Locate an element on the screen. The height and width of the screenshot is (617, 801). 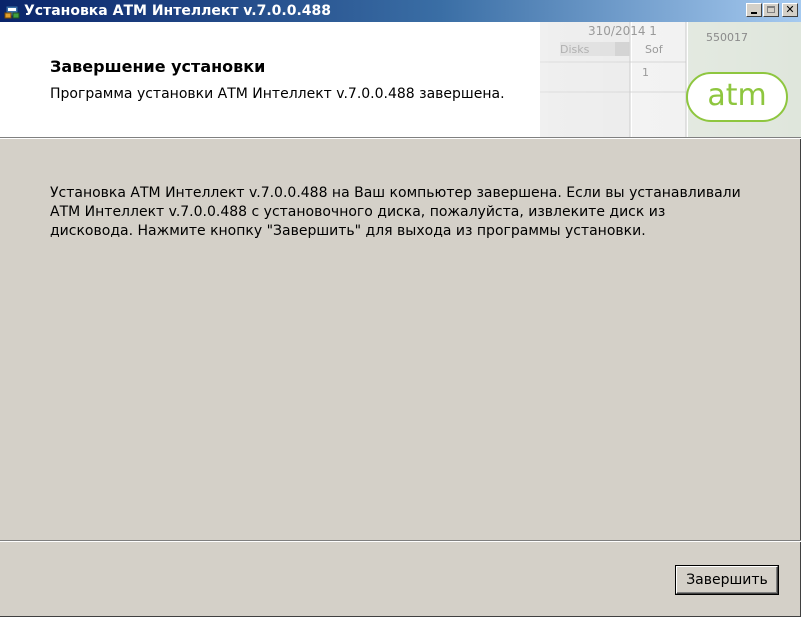
window-title: Установка АТМ Интеллект v.7.0.0.488 is located at coordinates (178, 11).